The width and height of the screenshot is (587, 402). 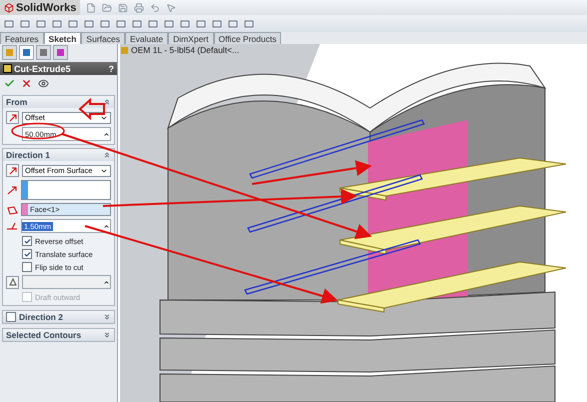 What do you see at coordinates (46, 8) in the screenshot?
I see `app-name: SolidWorks` at bounding box center [46, 8].